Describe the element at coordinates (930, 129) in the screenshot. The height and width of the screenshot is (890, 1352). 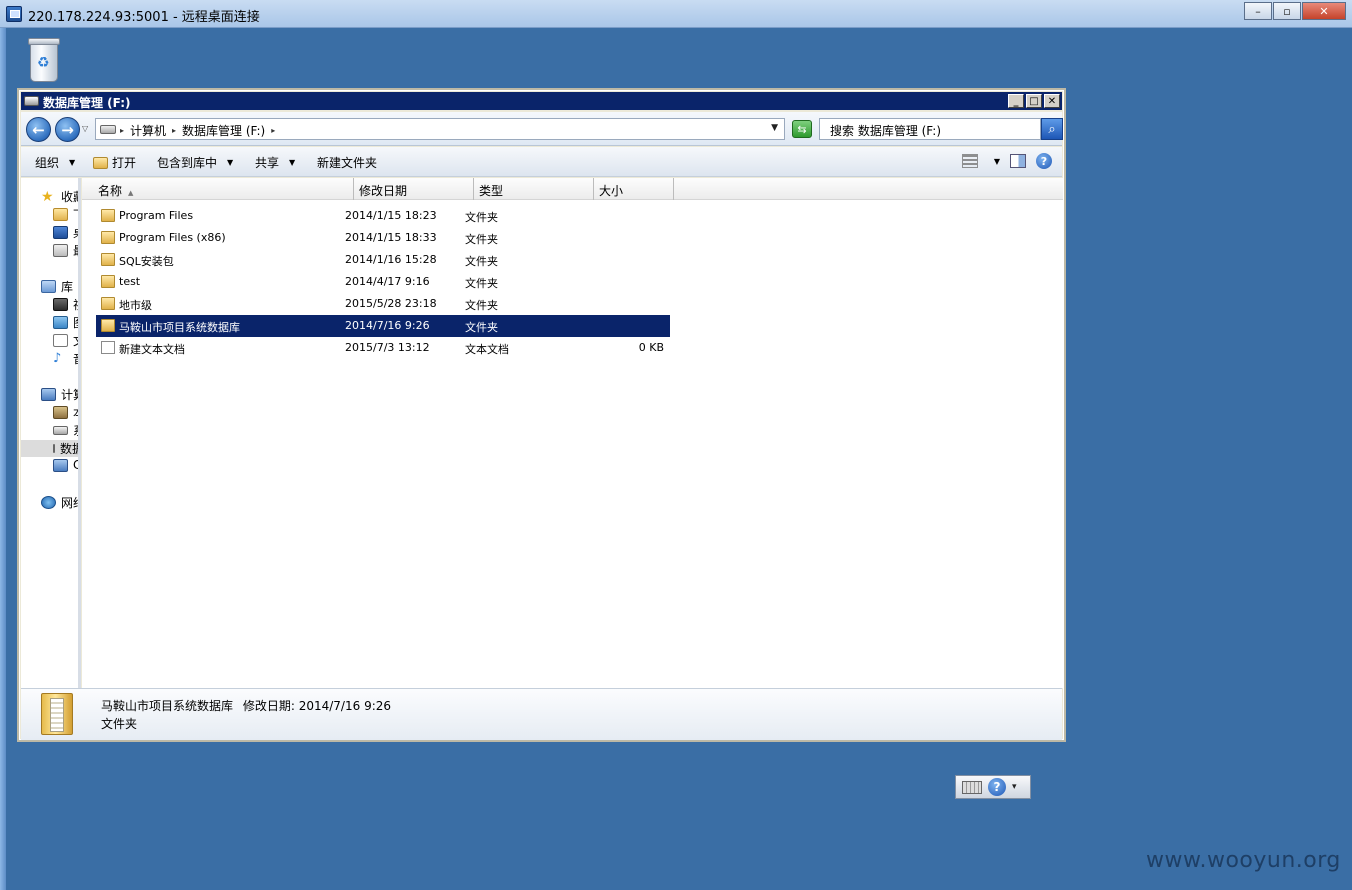
I see `search-input: 搜索 数据库管理 (F:)` at that location.